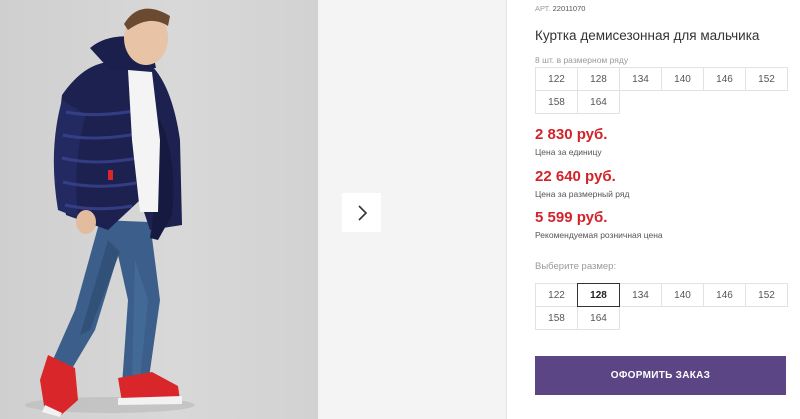 This screenshot has height=419, width=800. Describe the element at coordinates (682, 79) in the screenshot. I see `series-size-cell: 140` at that location.